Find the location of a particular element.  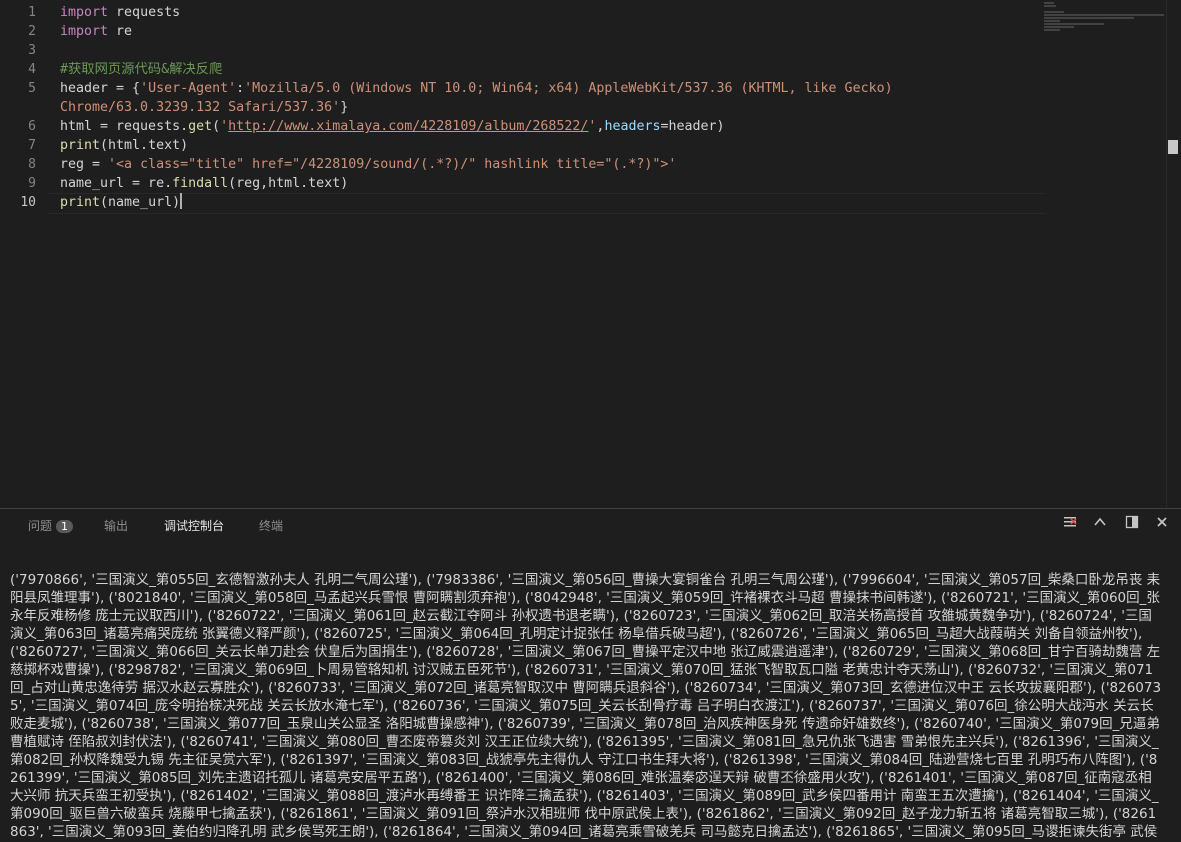

tab-debug-console-label: 调试控制台 is located at coordinates (194, 526).